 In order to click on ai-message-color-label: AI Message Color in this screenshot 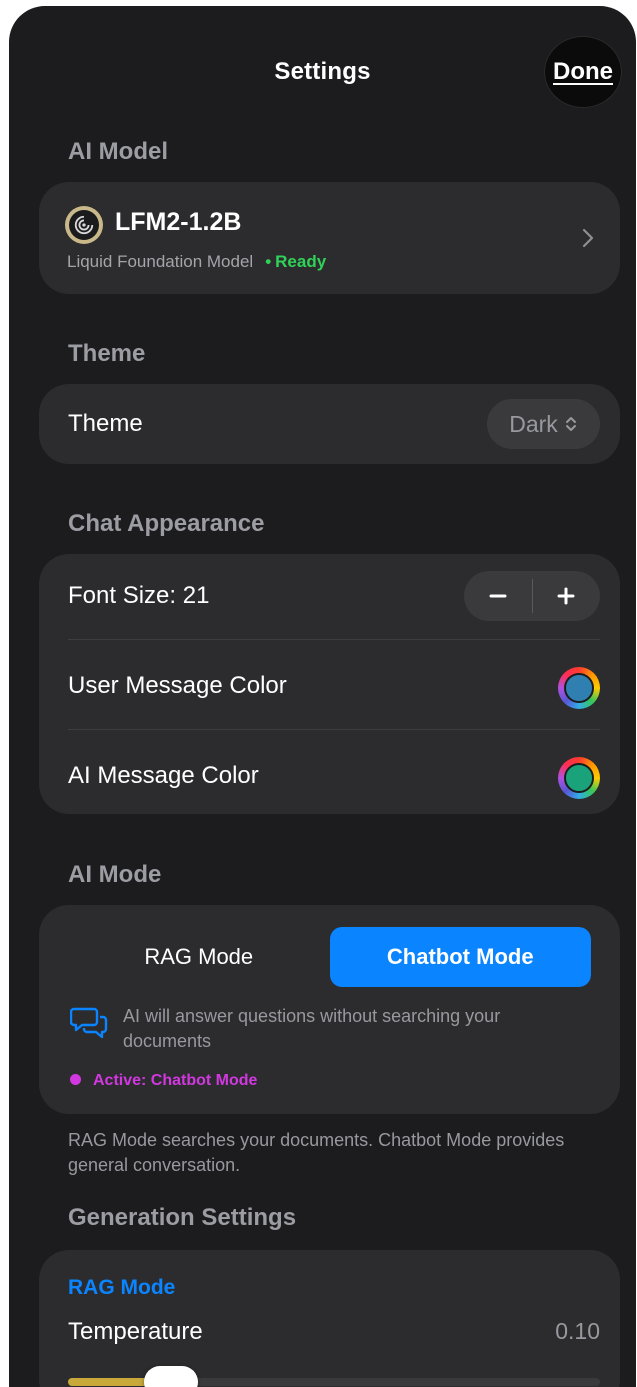, I will do `click(163, 775)`.